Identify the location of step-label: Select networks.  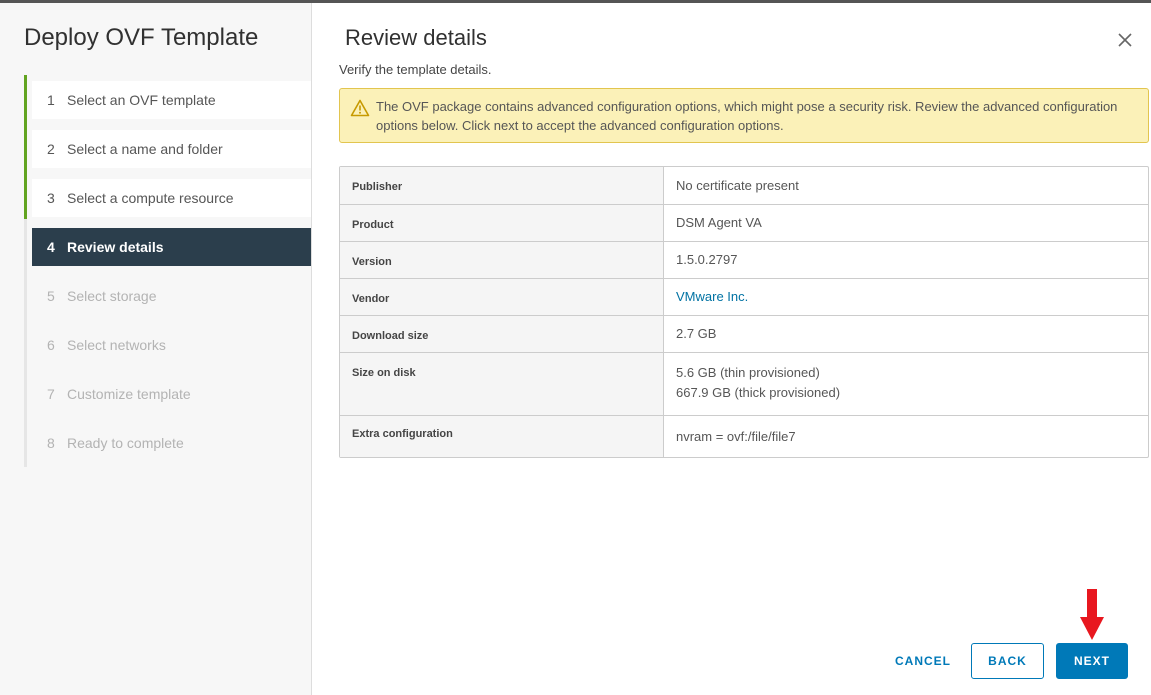
(116, 345).